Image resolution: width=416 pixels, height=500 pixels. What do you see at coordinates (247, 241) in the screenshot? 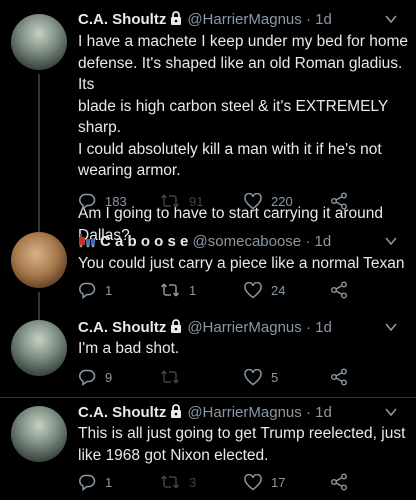
I see `handle: @somecaboose` at bounding box center [247, 241].